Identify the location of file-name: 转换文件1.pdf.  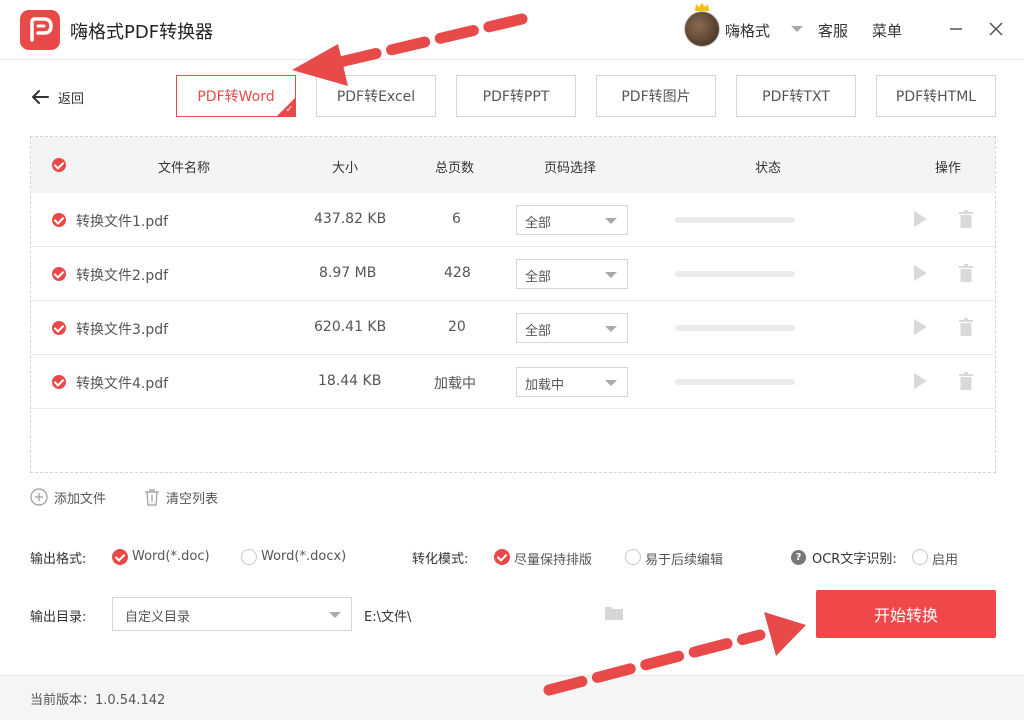
(122, 222).